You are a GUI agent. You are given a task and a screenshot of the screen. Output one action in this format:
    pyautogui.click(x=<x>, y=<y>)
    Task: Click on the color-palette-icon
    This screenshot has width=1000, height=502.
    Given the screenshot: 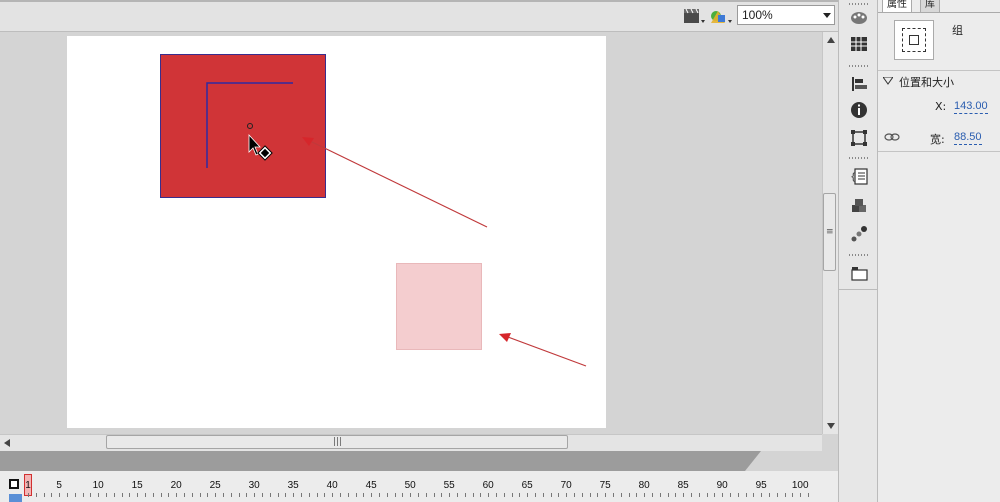 What is the action you would take?
    pyautogui.click(x=859, y=18)
    